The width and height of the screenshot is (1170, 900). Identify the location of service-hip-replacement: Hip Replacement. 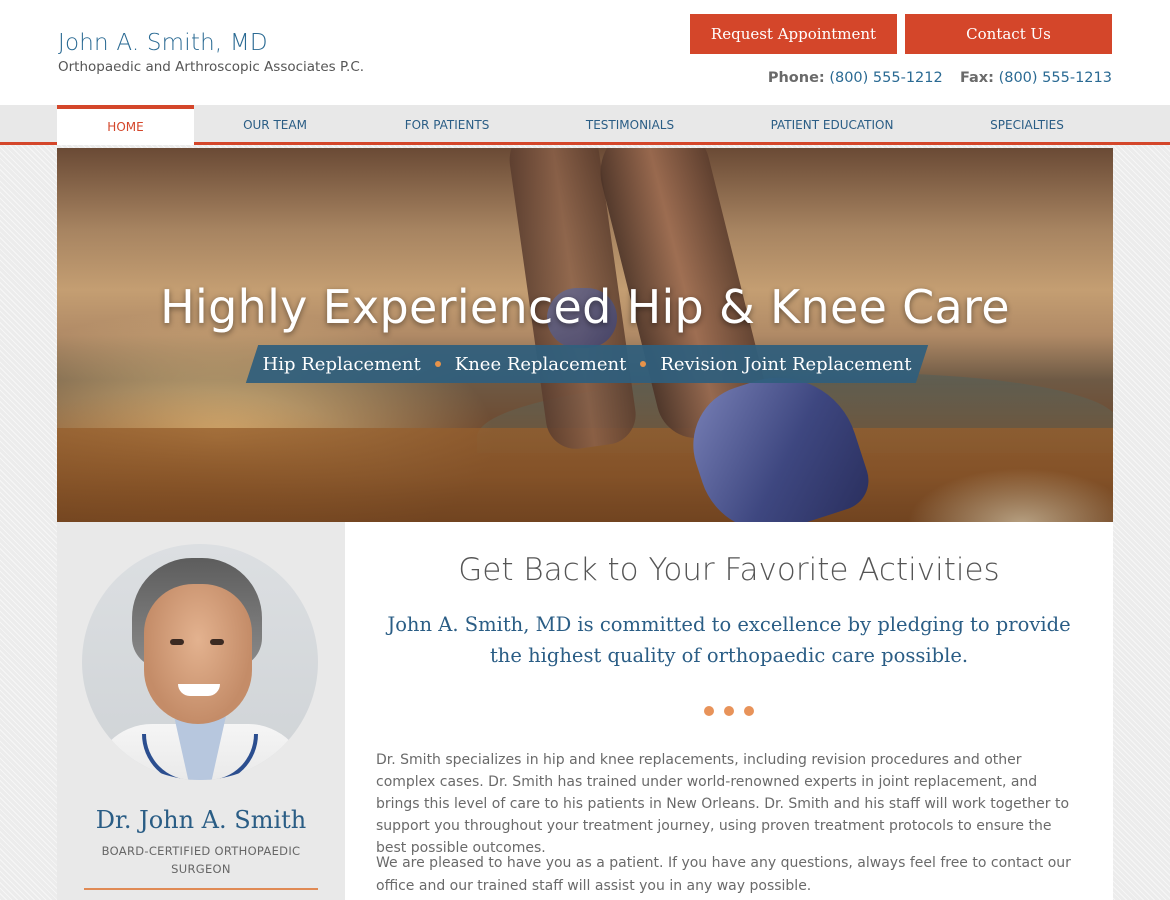
(342, 364).